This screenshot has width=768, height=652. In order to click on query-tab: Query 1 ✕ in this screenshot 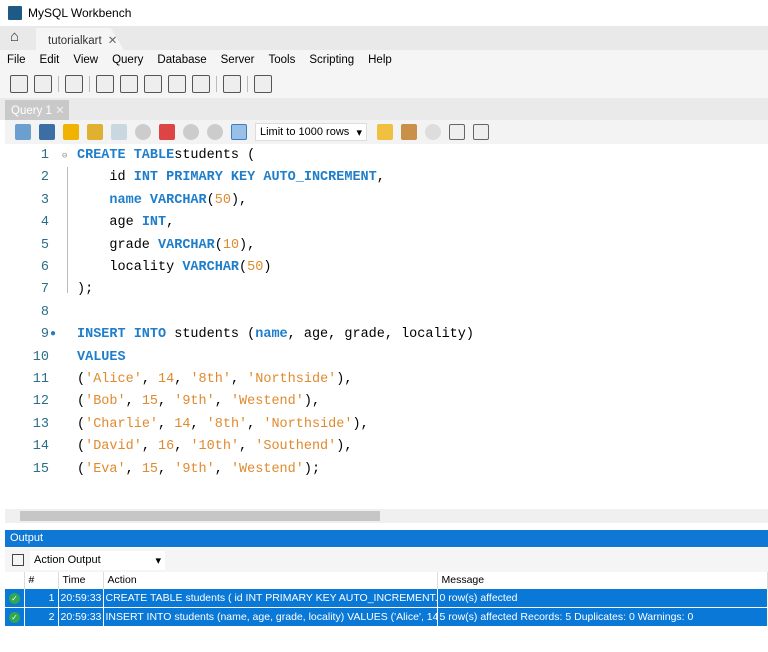, I will do `click(37, 110)`.